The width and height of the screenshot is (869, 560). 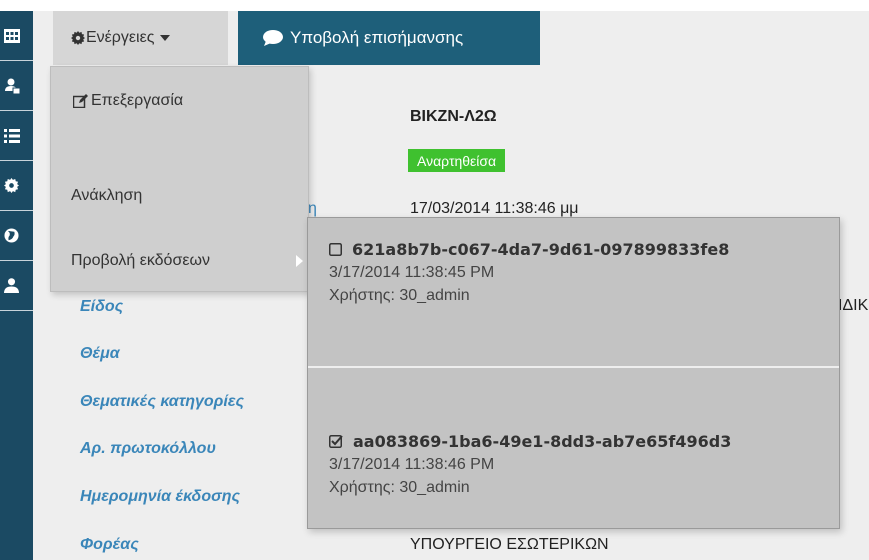 What do you see at coordinates (137, 100) in the screenshot?
I see `menu-item-edit-label: Επεξεργασία` at bounding box center [137, 100].